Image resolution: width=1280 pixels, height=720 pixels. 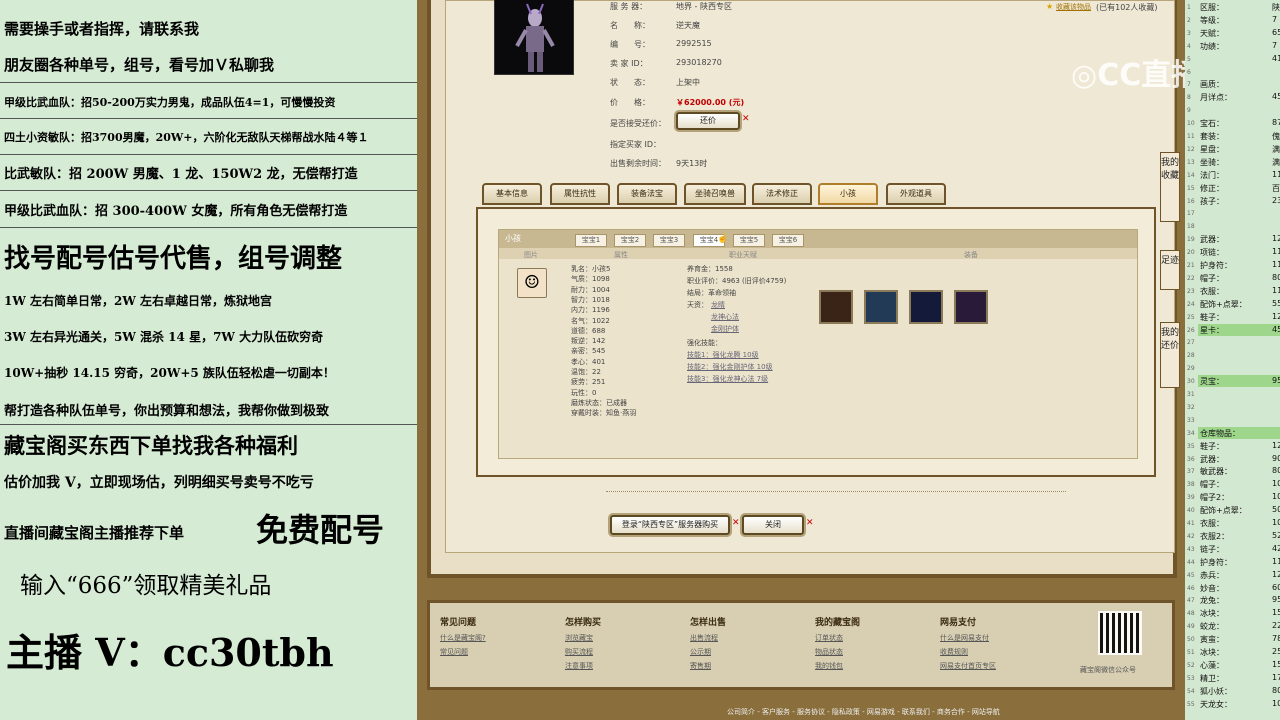 I want to click on row-number: 40, so click(x=1191, y=511).